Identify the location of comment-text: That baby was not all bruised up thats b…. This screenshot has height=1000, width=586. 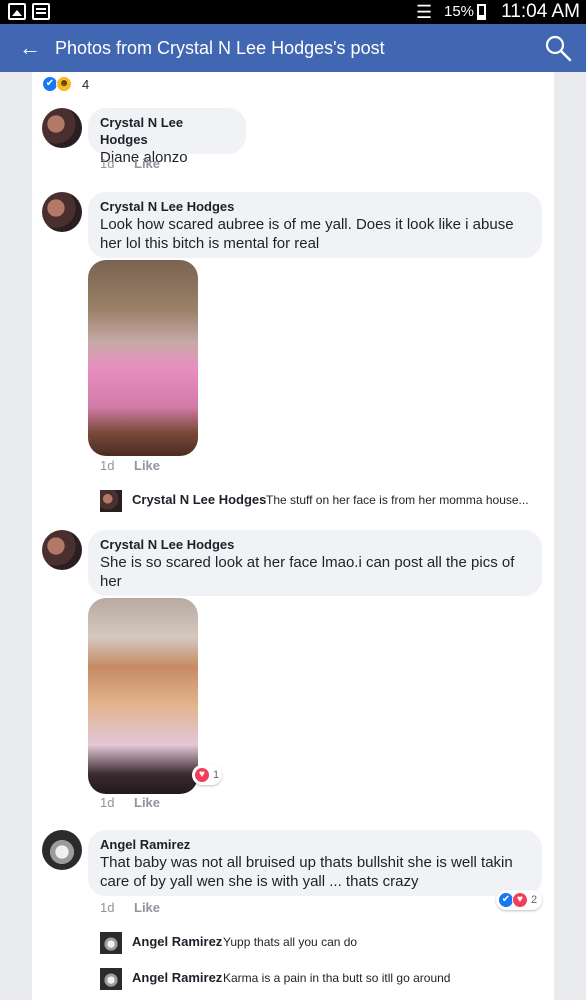
(306, 872).